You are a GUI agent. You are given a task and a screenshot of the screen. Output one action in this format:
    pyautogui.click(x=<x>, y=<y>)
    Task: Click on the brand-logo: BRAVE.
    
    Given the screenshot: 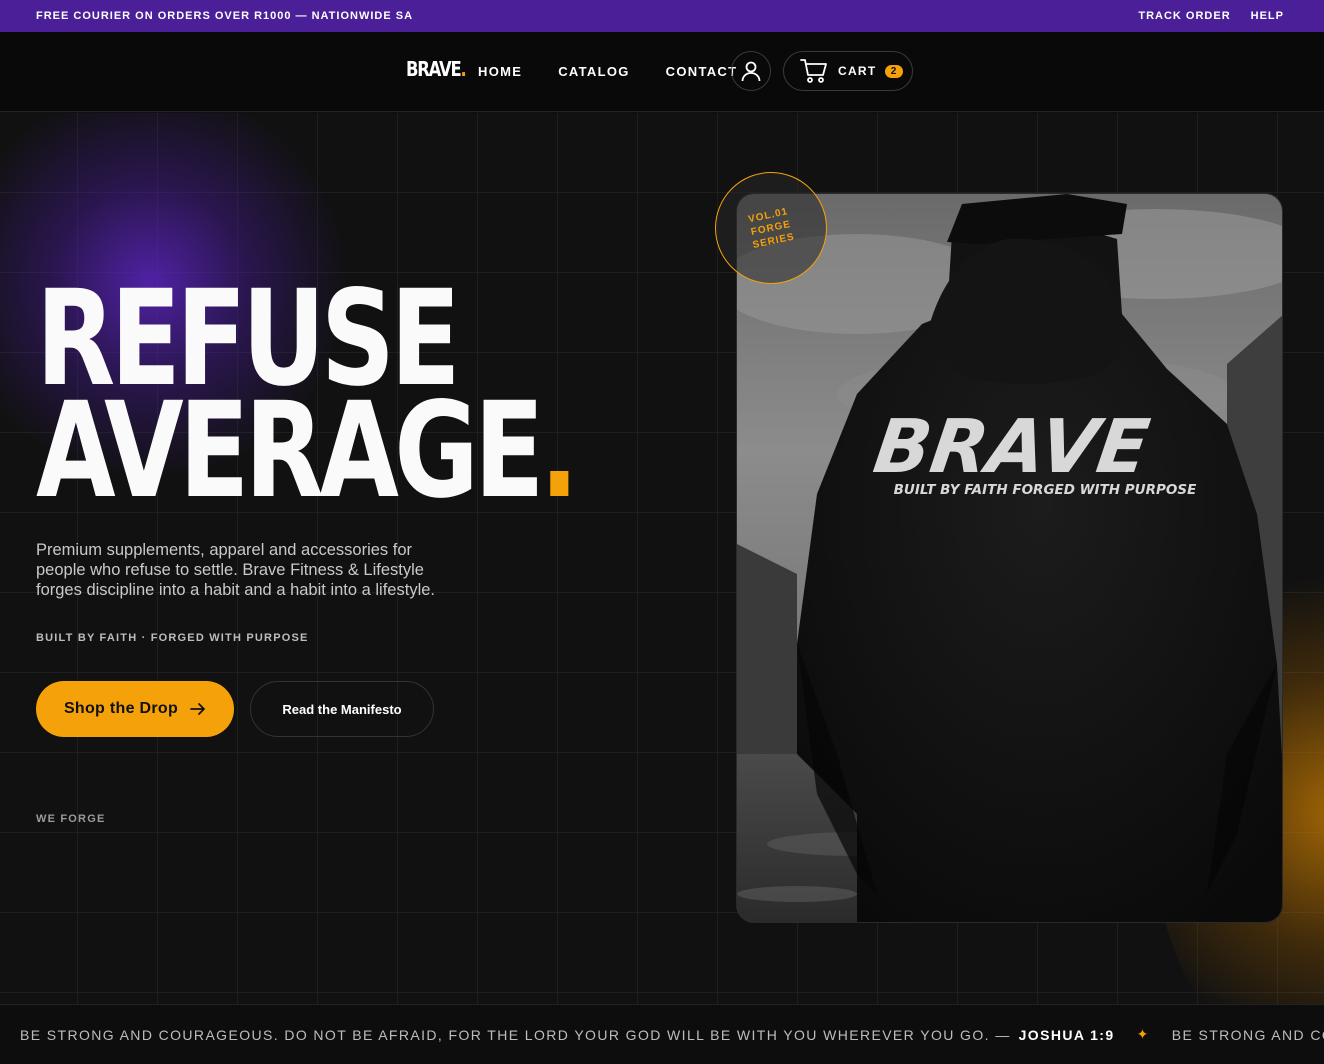 What is the action you would take?
    pyautogui.click(x=436, y=69)
    